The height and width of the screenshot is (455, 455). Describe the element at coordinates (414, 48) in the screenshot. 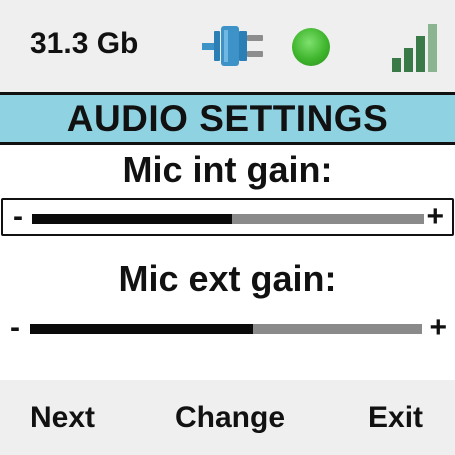

I see `signal-strength-icon` at that location.